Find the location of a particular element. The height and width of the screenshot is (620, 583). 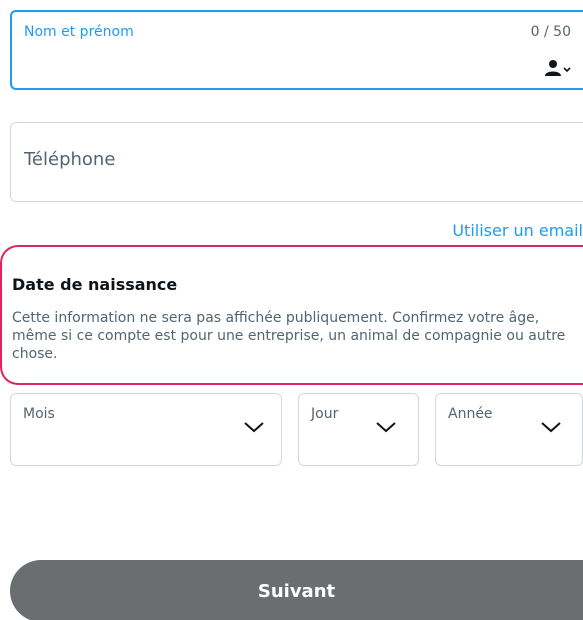

day-select-label: Jour is located at coordinates (325, 414).